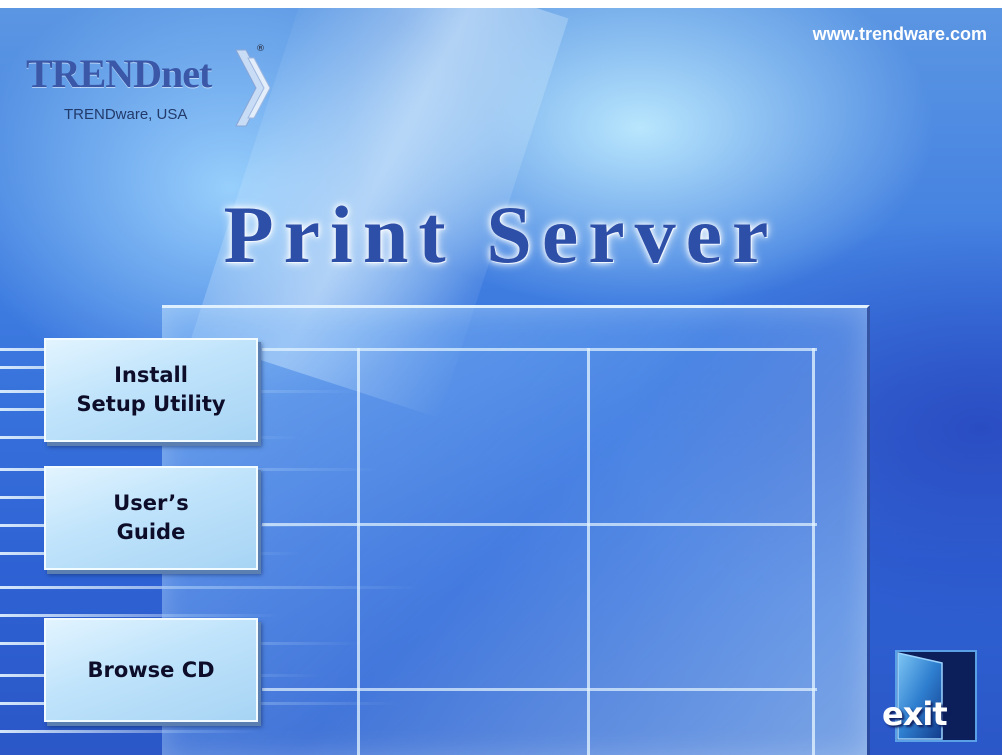 This screenshot has height=755, width=1002. What do you see at coordinates (927, 693) in the screenshot?
I see `exit-button: exit` at bounding box center [927, 693].